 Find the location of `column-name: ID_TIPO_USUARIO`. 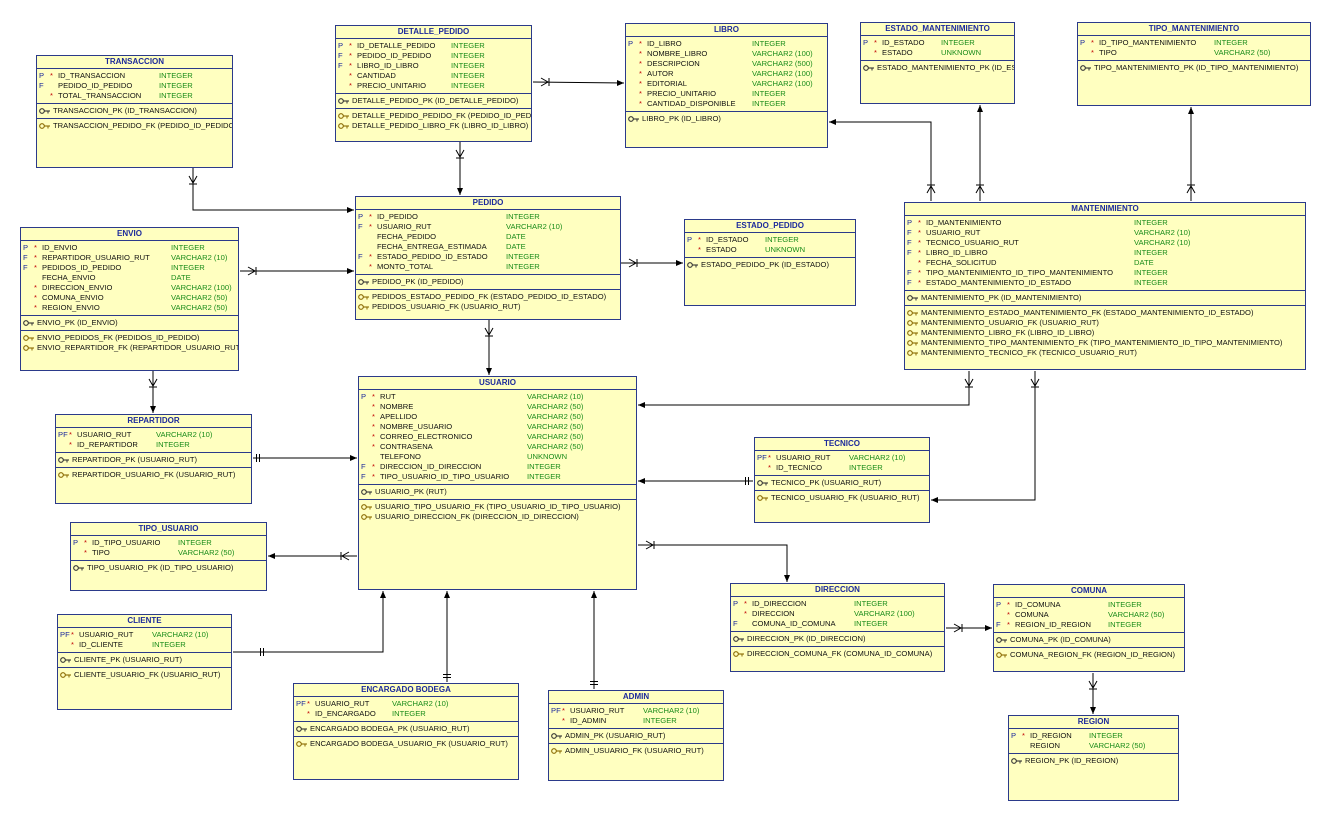

column-name: ID_TIPO_USUARIO is located at coordinates (126, 542).